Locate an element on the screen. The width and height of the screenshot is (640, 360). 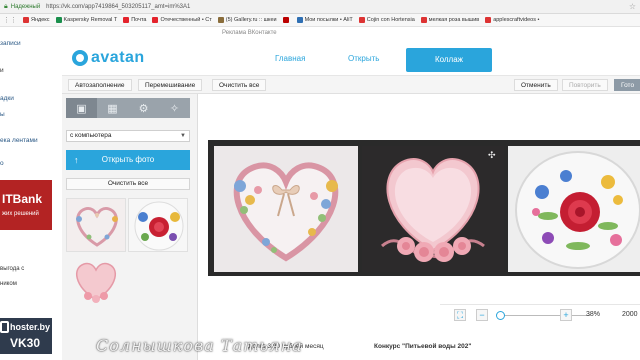
heart-embroidery-photo is located at coordinates (286, 209).